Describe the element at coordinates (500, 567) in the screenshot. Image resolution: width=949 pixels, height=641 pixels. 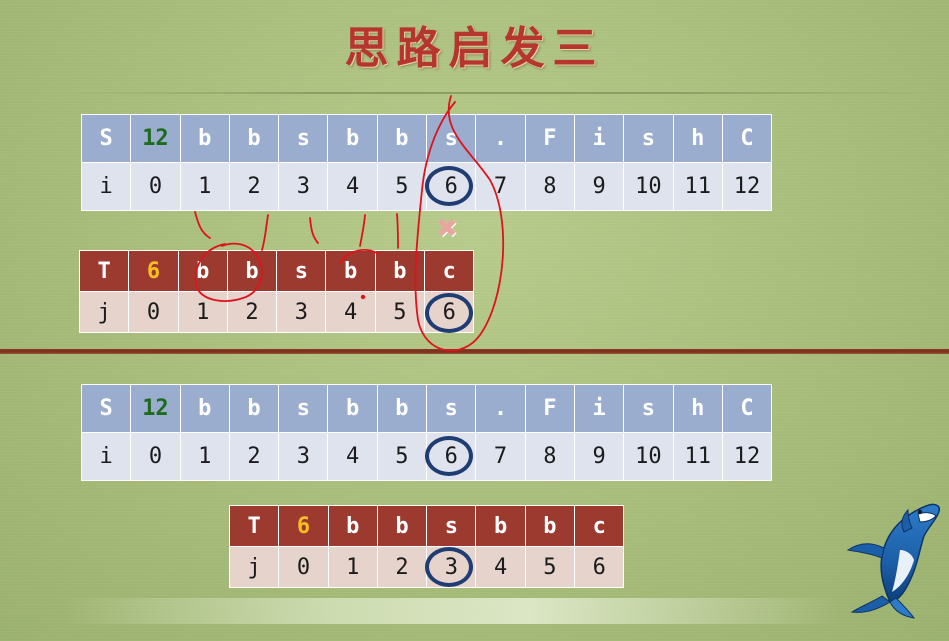
I see `bottom-t-index-cell: 4` at that location.